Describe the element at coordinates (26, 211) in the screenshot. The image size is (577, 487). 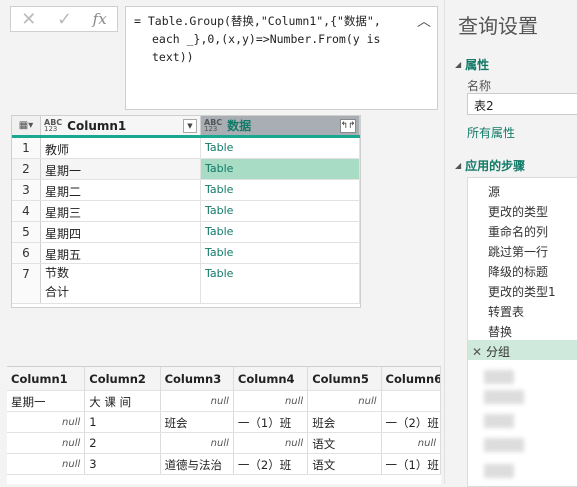
I see `row-number: 4` at that location.